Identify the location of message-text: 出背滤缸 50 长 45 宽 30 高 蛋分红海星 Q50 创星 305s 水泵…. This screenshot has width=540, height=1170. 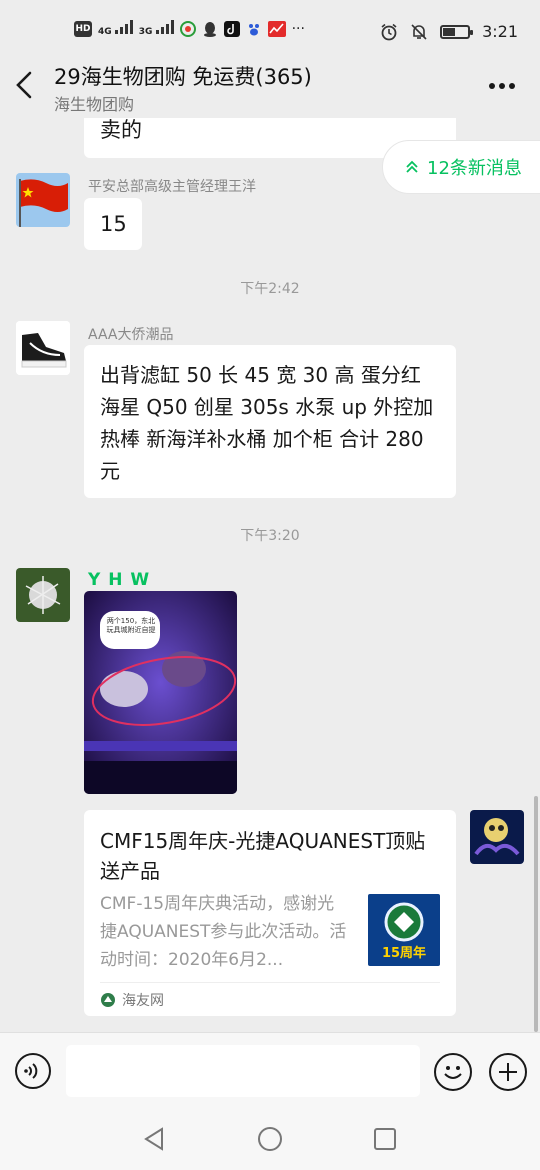
(267, 423).